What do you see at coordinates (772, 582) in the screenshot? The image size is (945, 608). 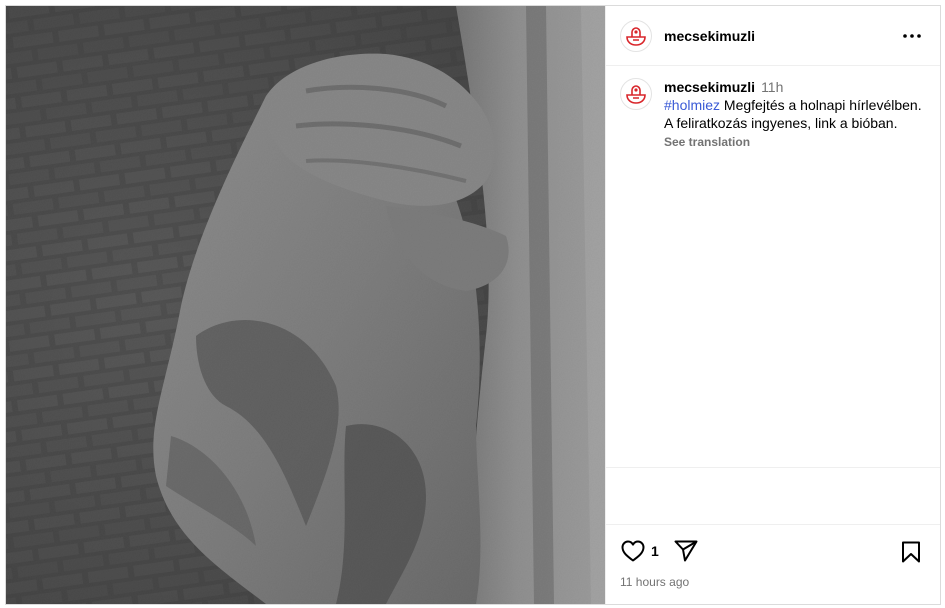 I see `post-timestamp: 11 hours ago` at bounding box center [772, 582].